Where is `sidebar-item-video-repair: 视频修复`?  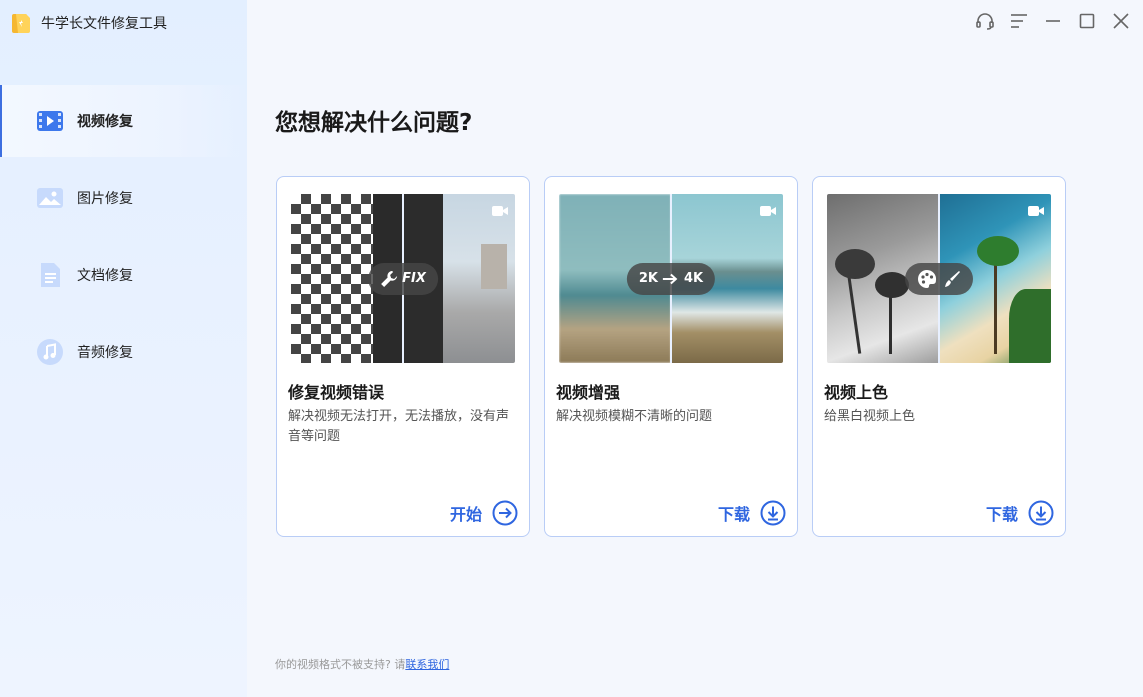 sidebar-item-video-repair: 视频修复 is located at coordinates (123, 121).